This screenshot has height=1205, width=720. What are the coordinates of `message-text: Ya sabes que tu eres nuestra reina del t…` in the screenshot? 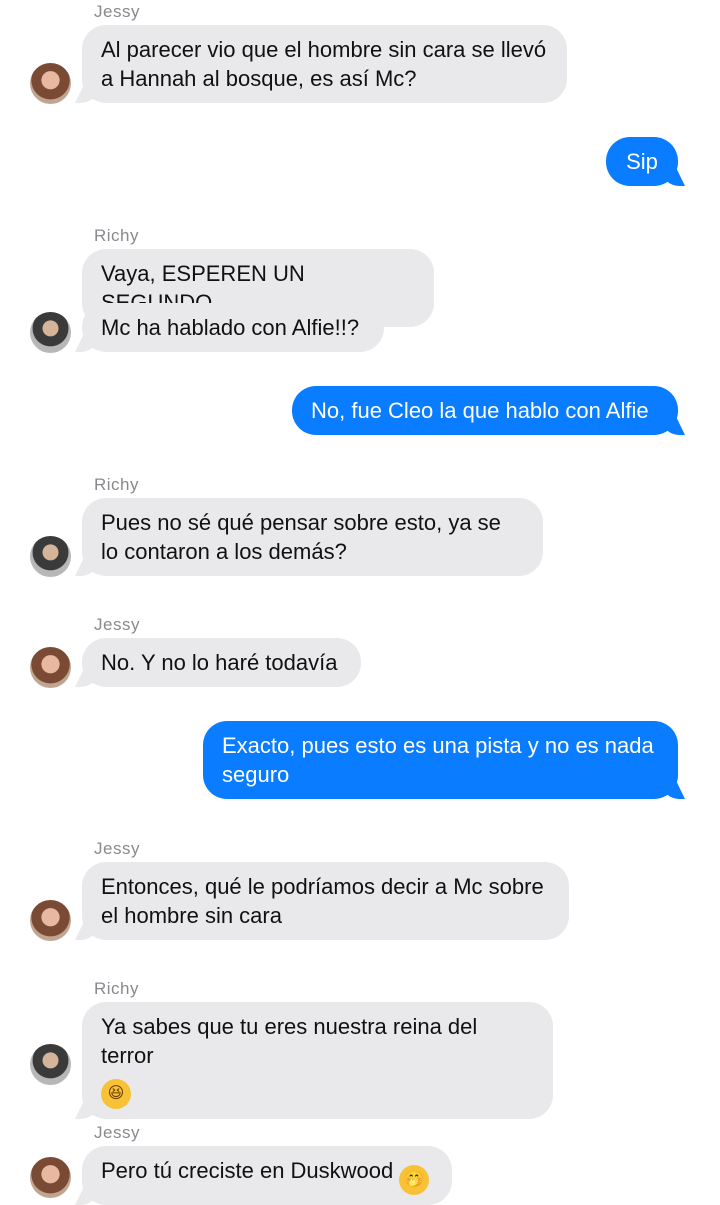 It's located at (289, 1041).